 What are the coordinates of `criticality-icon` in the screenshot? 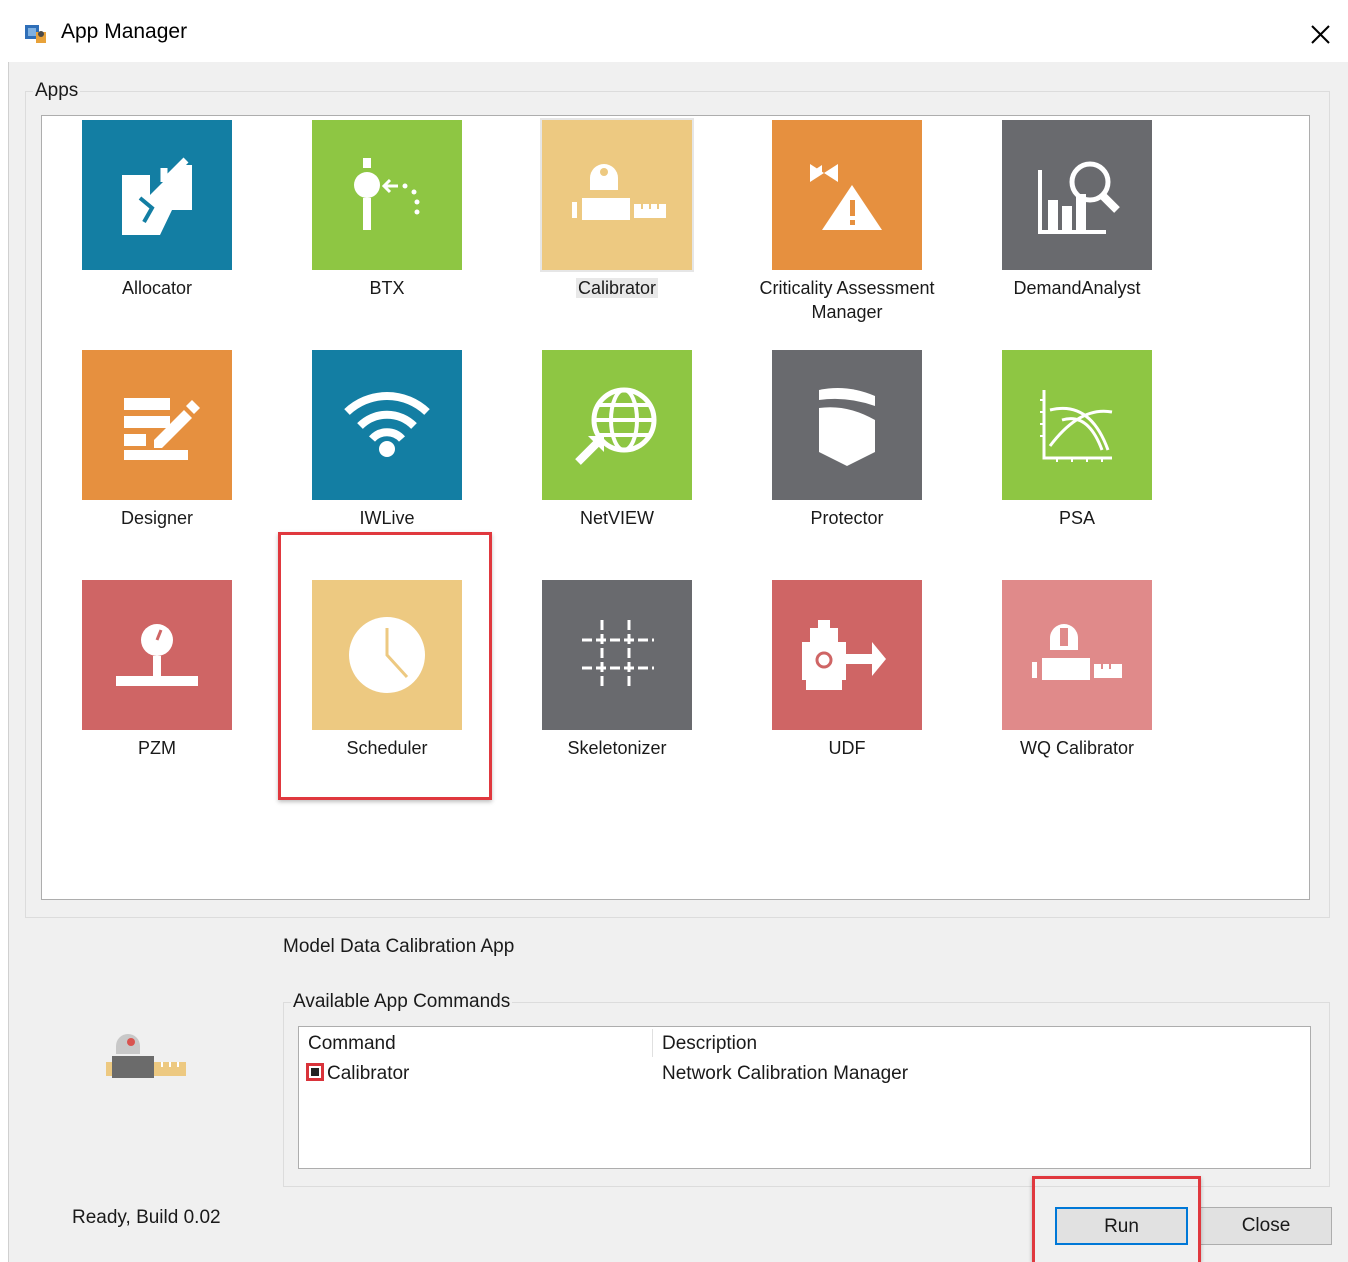 It's located at (847, 195).